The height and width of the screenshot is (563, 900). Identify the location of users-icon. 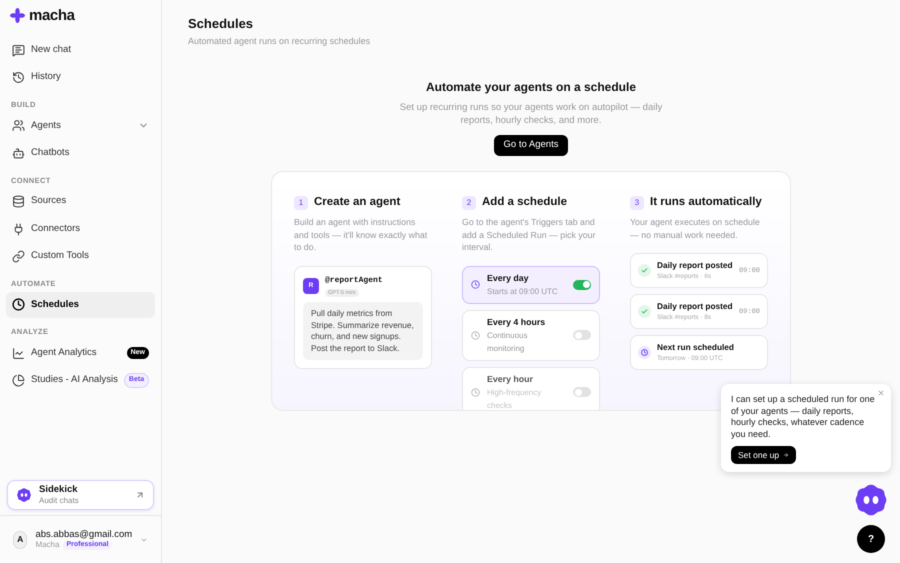
(18, 125).